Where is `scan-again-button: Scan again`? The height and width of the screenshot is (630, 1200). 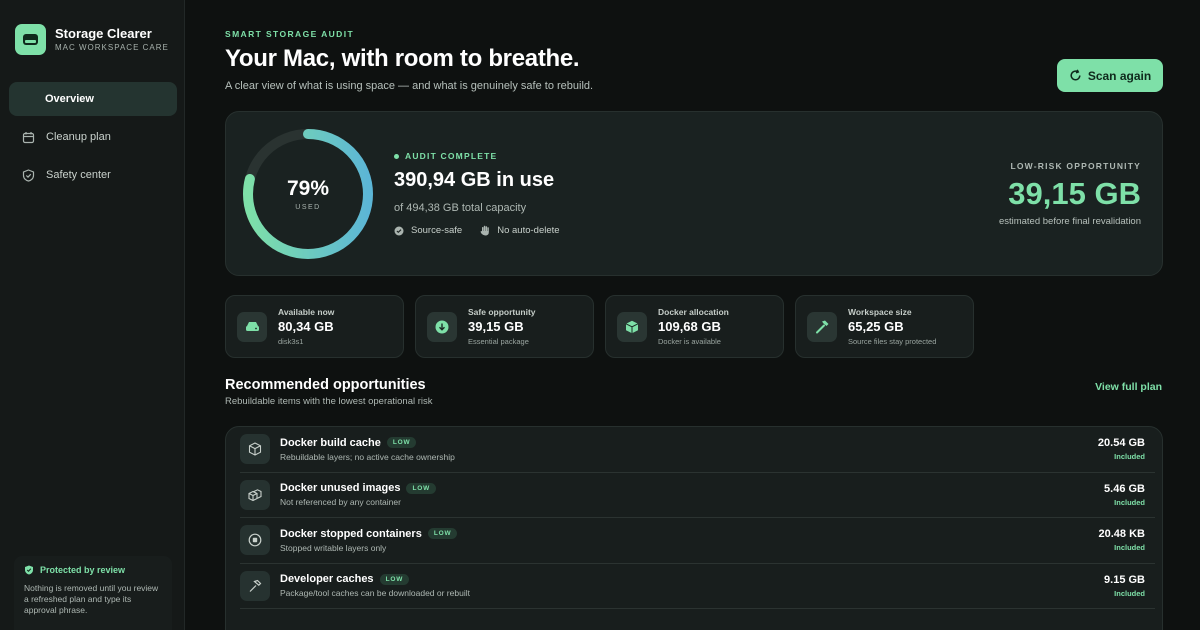
scan-again-button: Scan again is located at coordinates (1110, 75).